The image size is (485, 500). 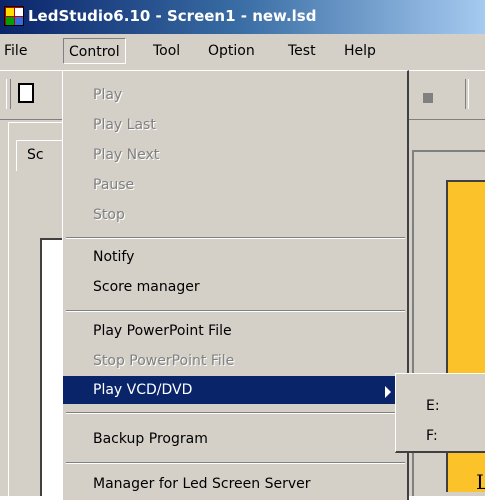 What do you see at coordinates (114, 185) in the screenshot?
I see `menu-item-label: Pause` at bounding box center [114, 185].